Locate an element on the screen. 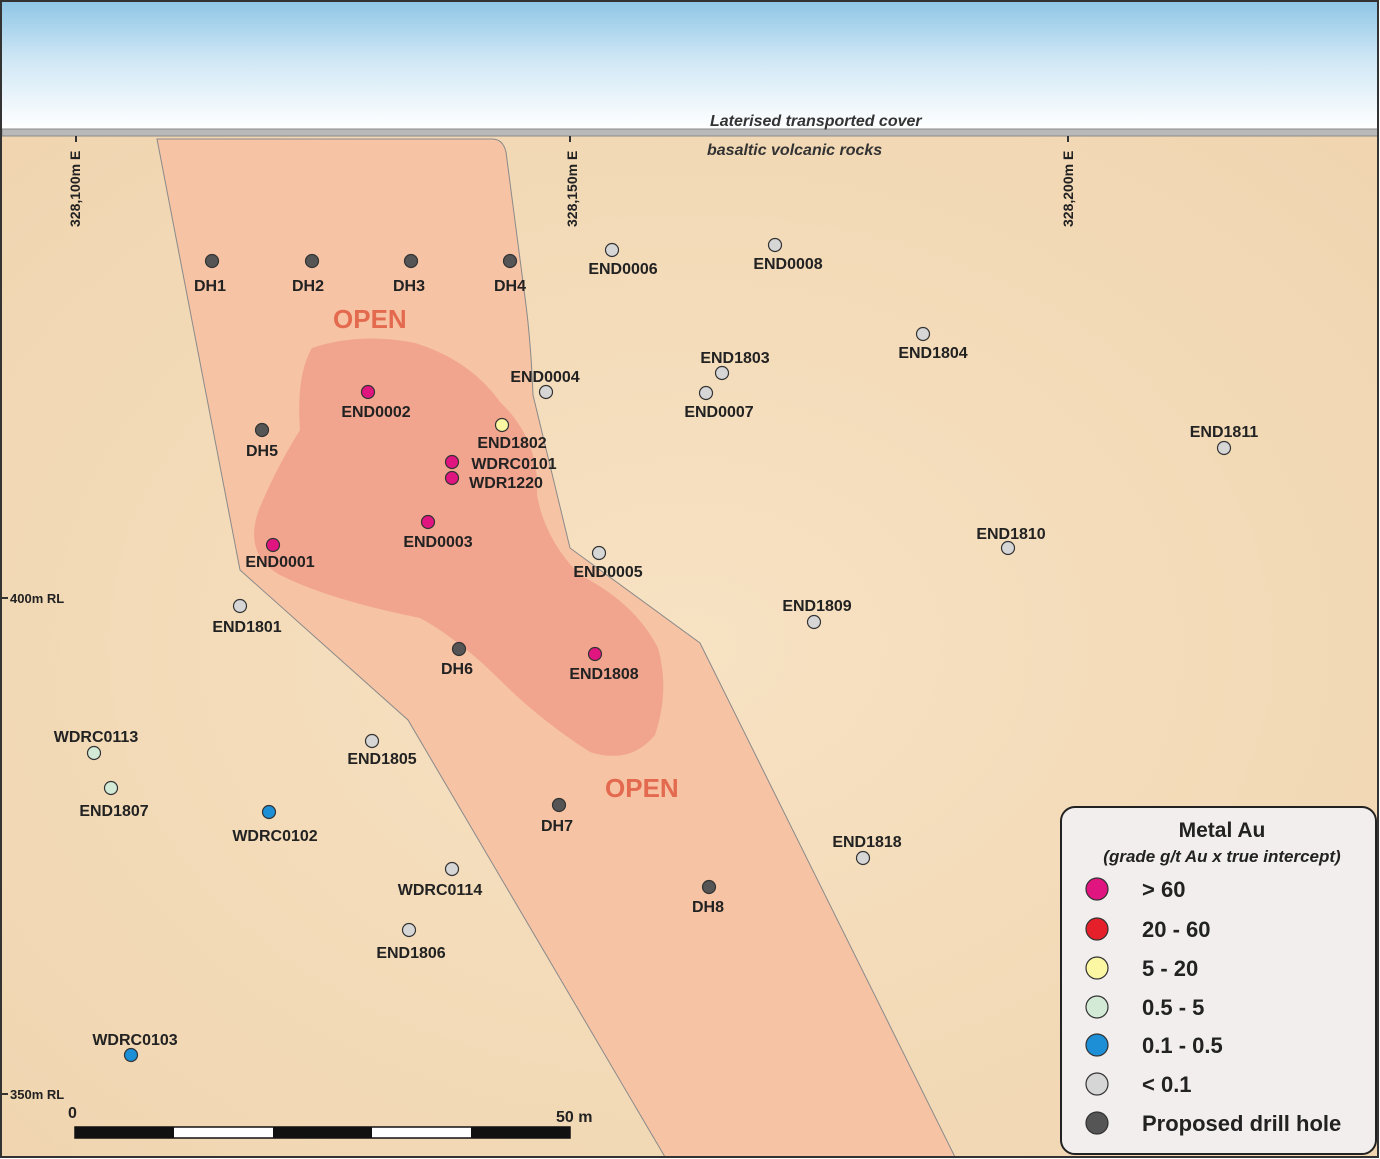  drill-hole-label: END1808 is located at coordinates (603, 674).